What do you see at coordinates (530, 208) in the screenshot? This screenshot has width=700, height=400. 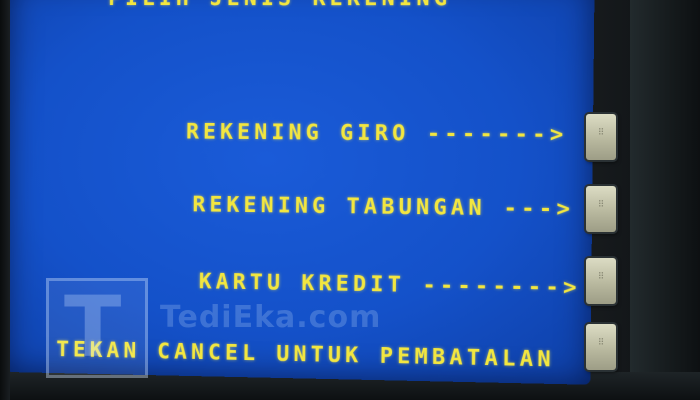 I see `option-leader: ---` at bounding box center [530, 208].